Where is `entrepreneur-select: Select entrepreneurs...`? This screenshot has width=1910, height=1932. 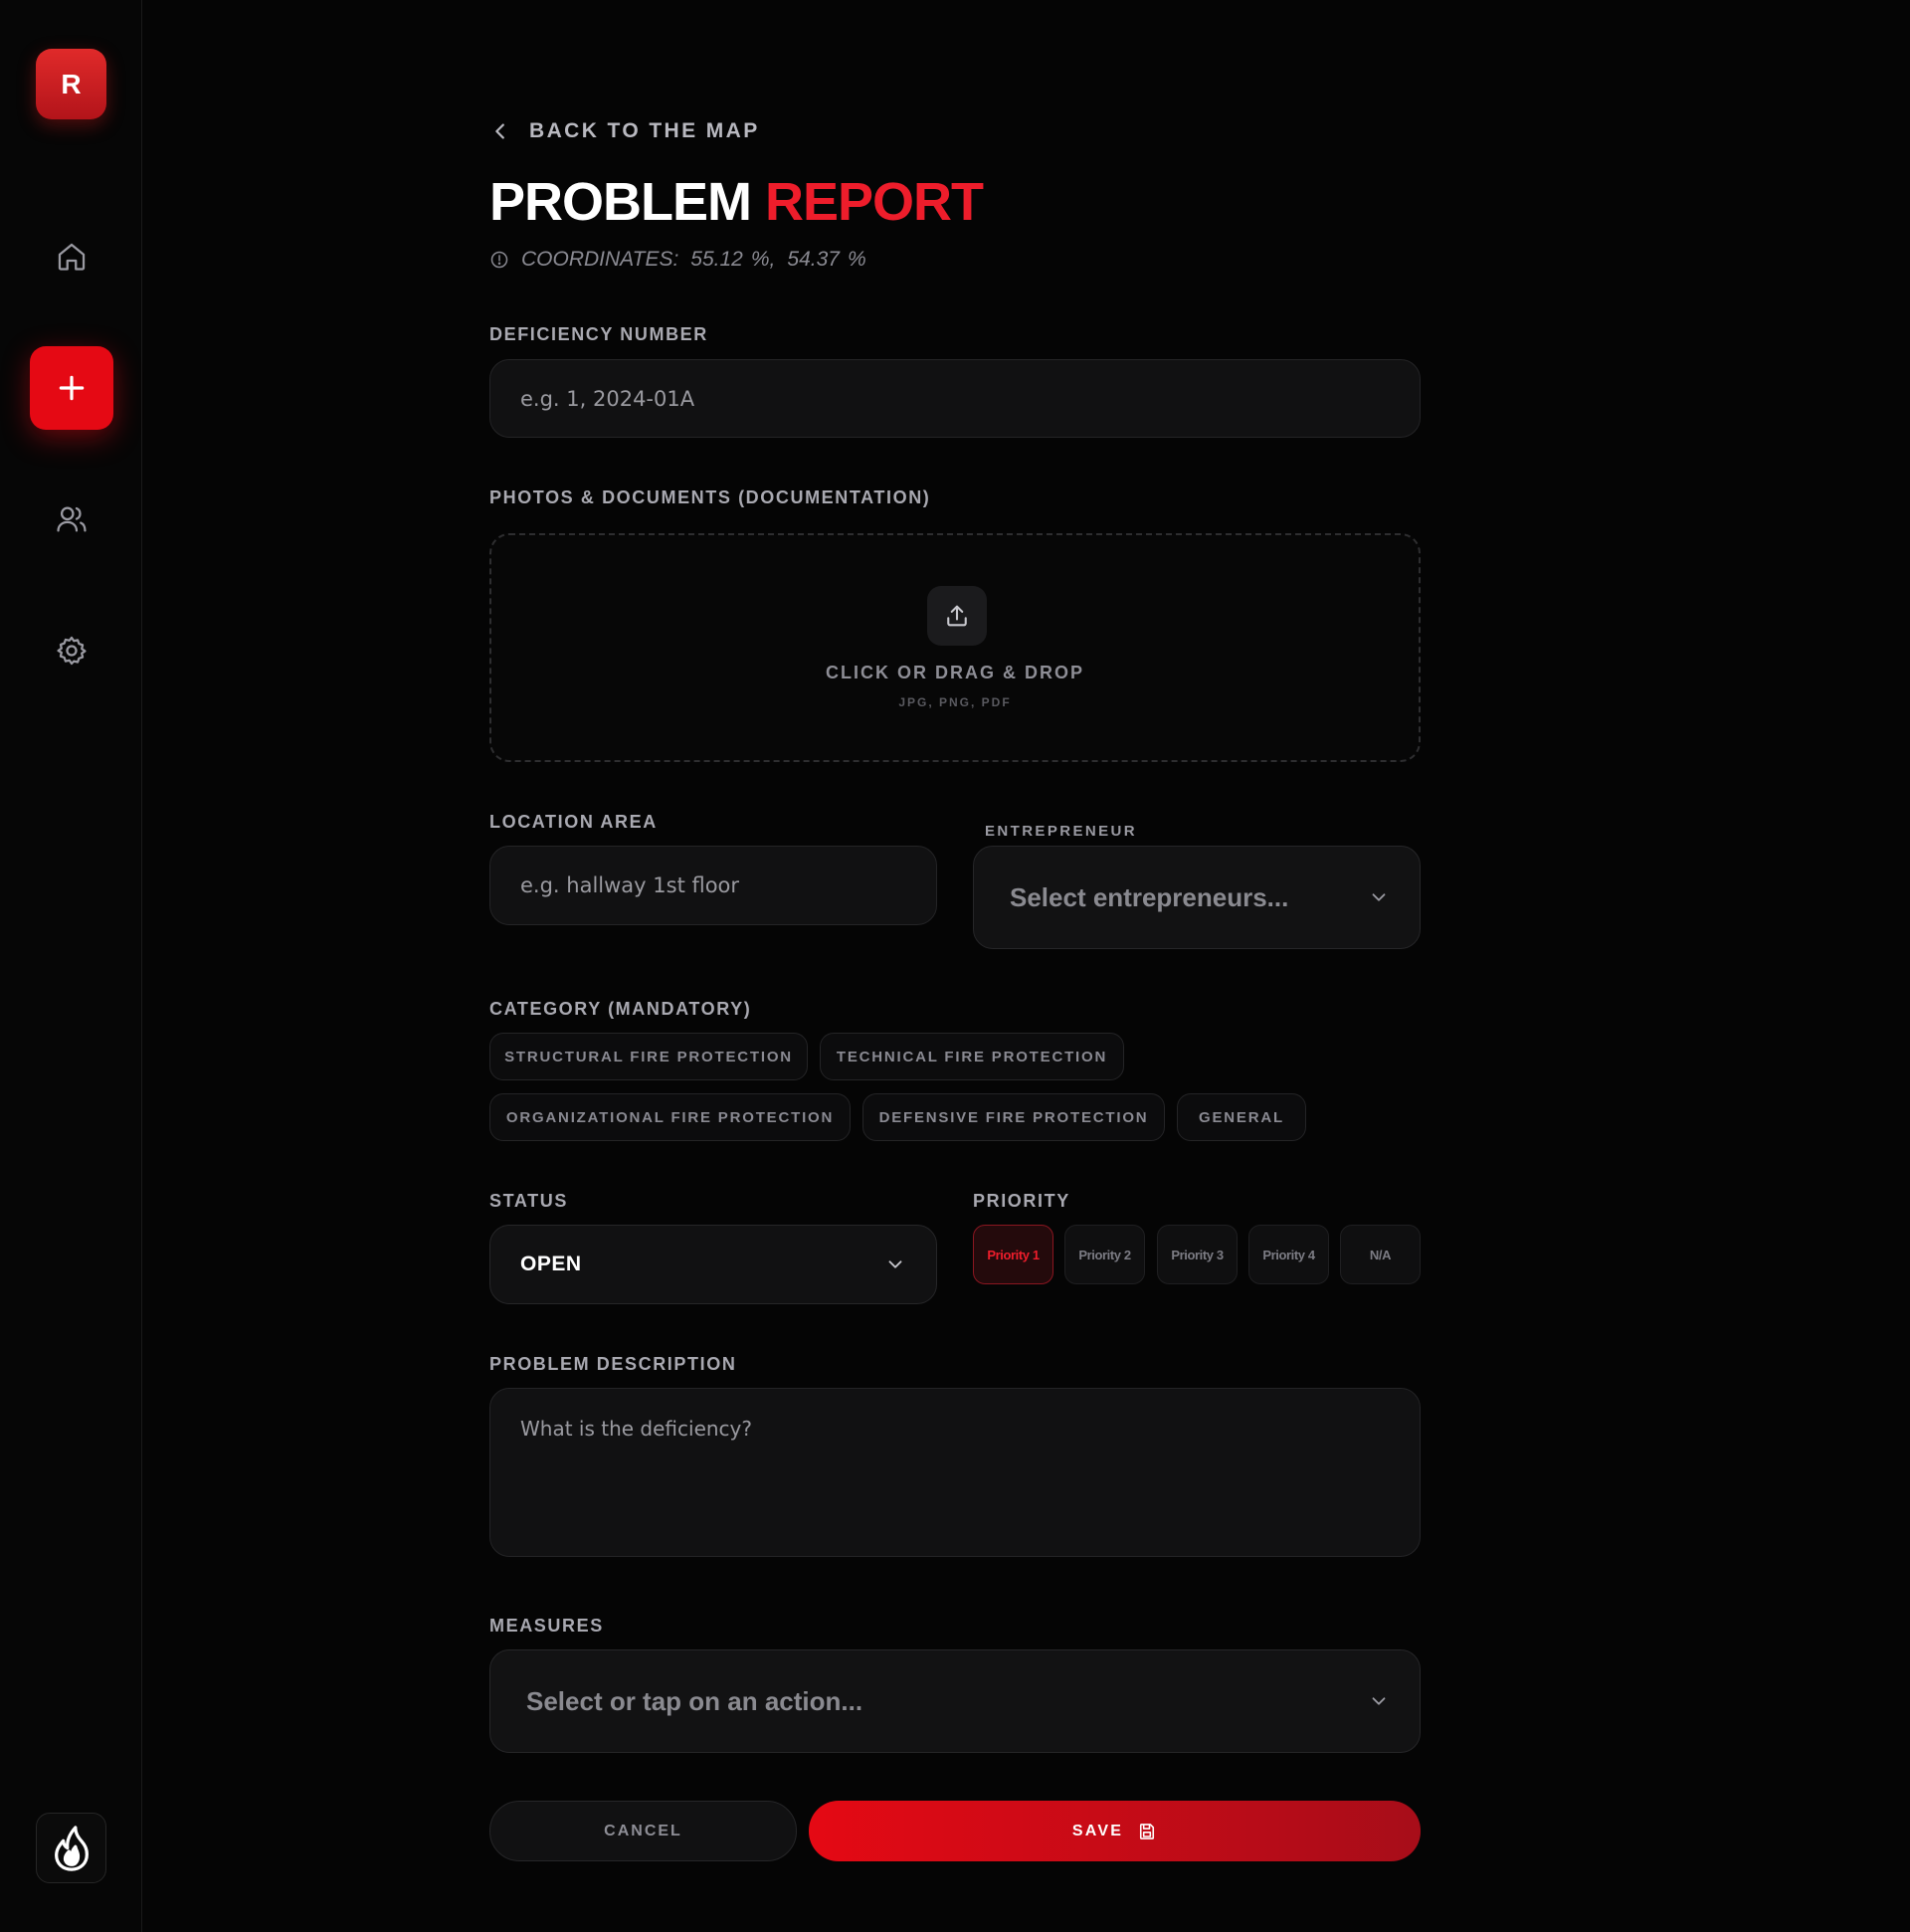 entrepreneur-select: Select entrepreneurs... is located at coordinates (1197, 897).